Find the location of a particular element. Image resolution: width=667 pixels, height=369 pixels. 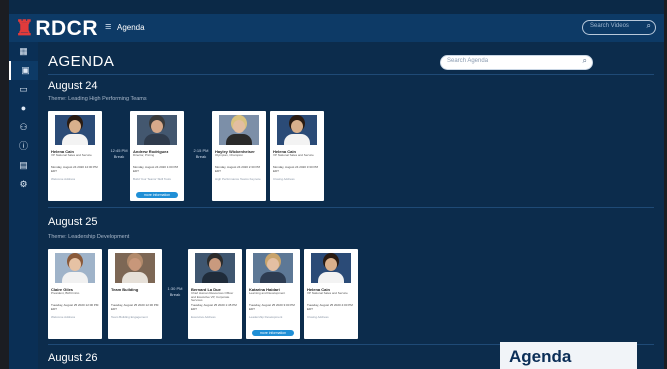

top-bar: ♜RDCR ≡ Agenda Search Videos ⌕ is located at coordinates (336, 28).